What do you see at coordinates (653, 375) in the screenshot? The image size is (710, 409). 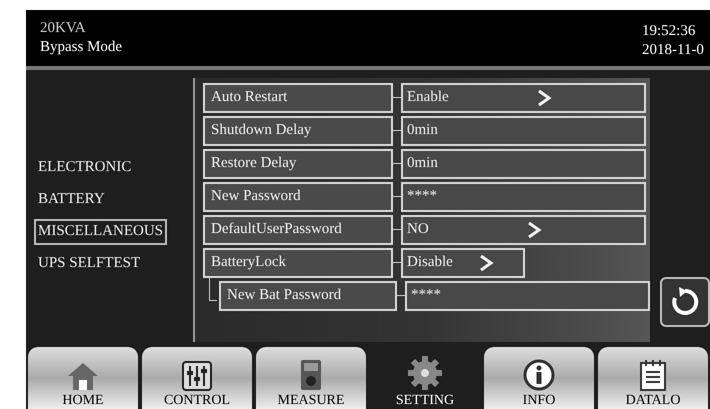 I see `notepad-icon` at bounding box center [653, 375].